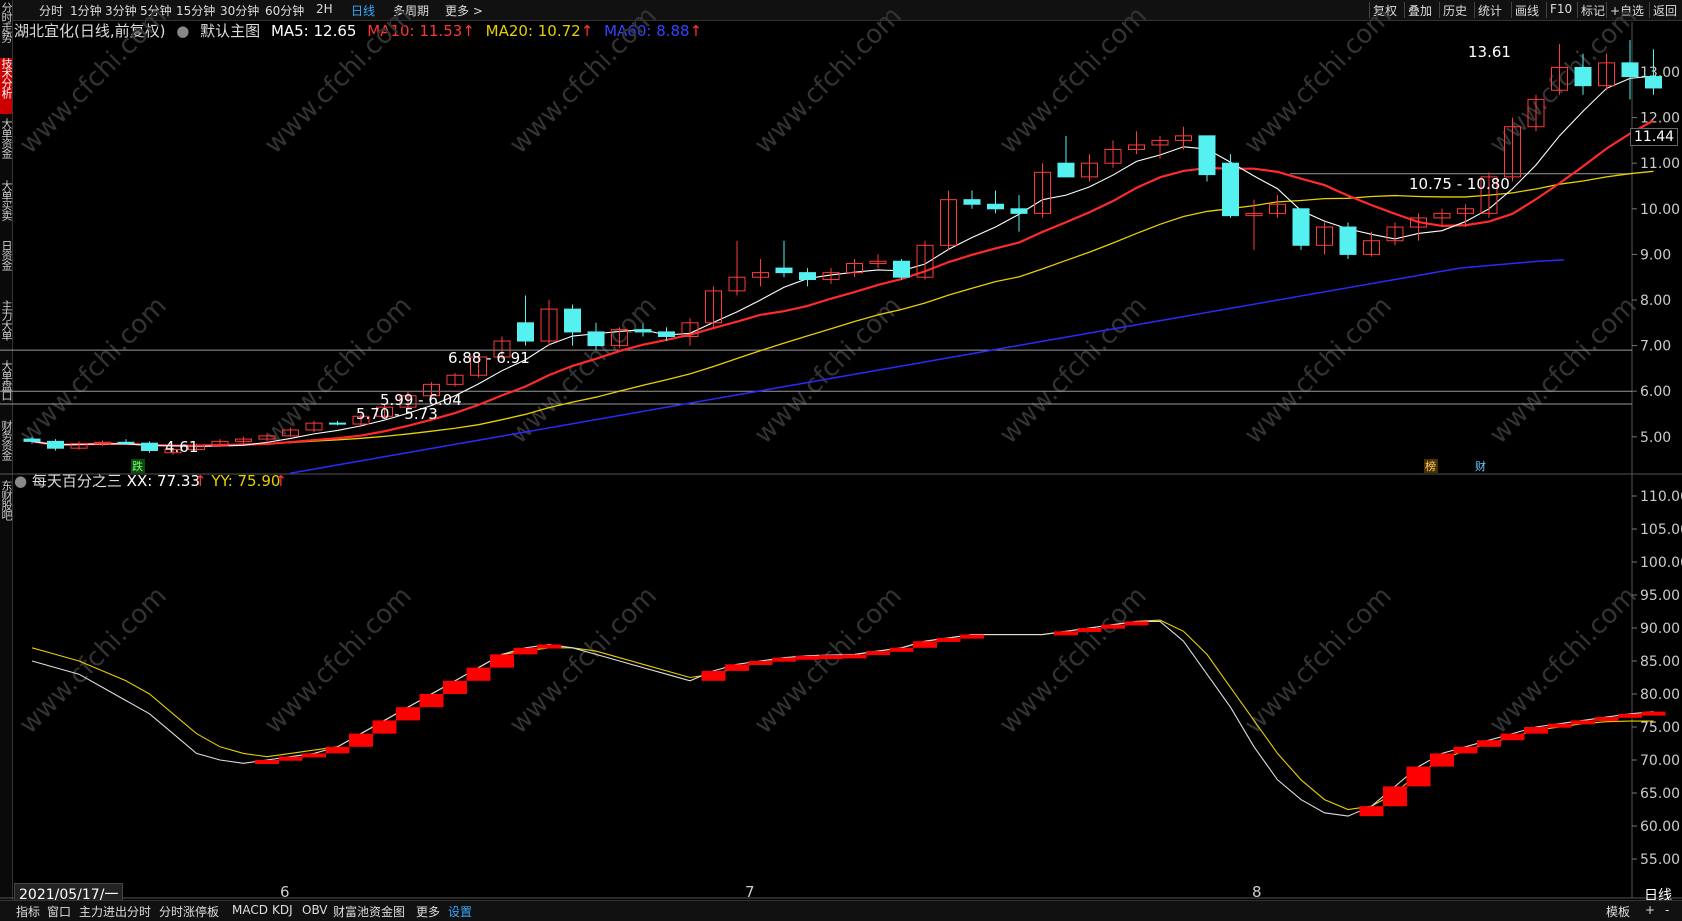 The height and width of the screenshot is (921, 1682). Describe the element at coordinates (59, 911) in the screenshot. I see `indicator-tab-1: 窗口` at that location.